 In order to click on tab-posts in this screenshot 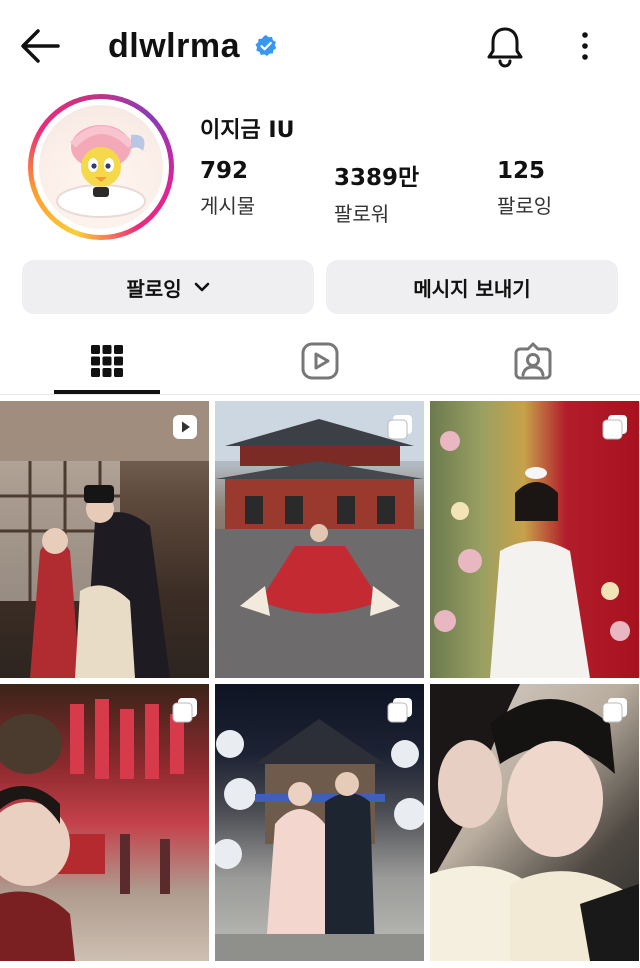, I will do `click(107, 361)`.